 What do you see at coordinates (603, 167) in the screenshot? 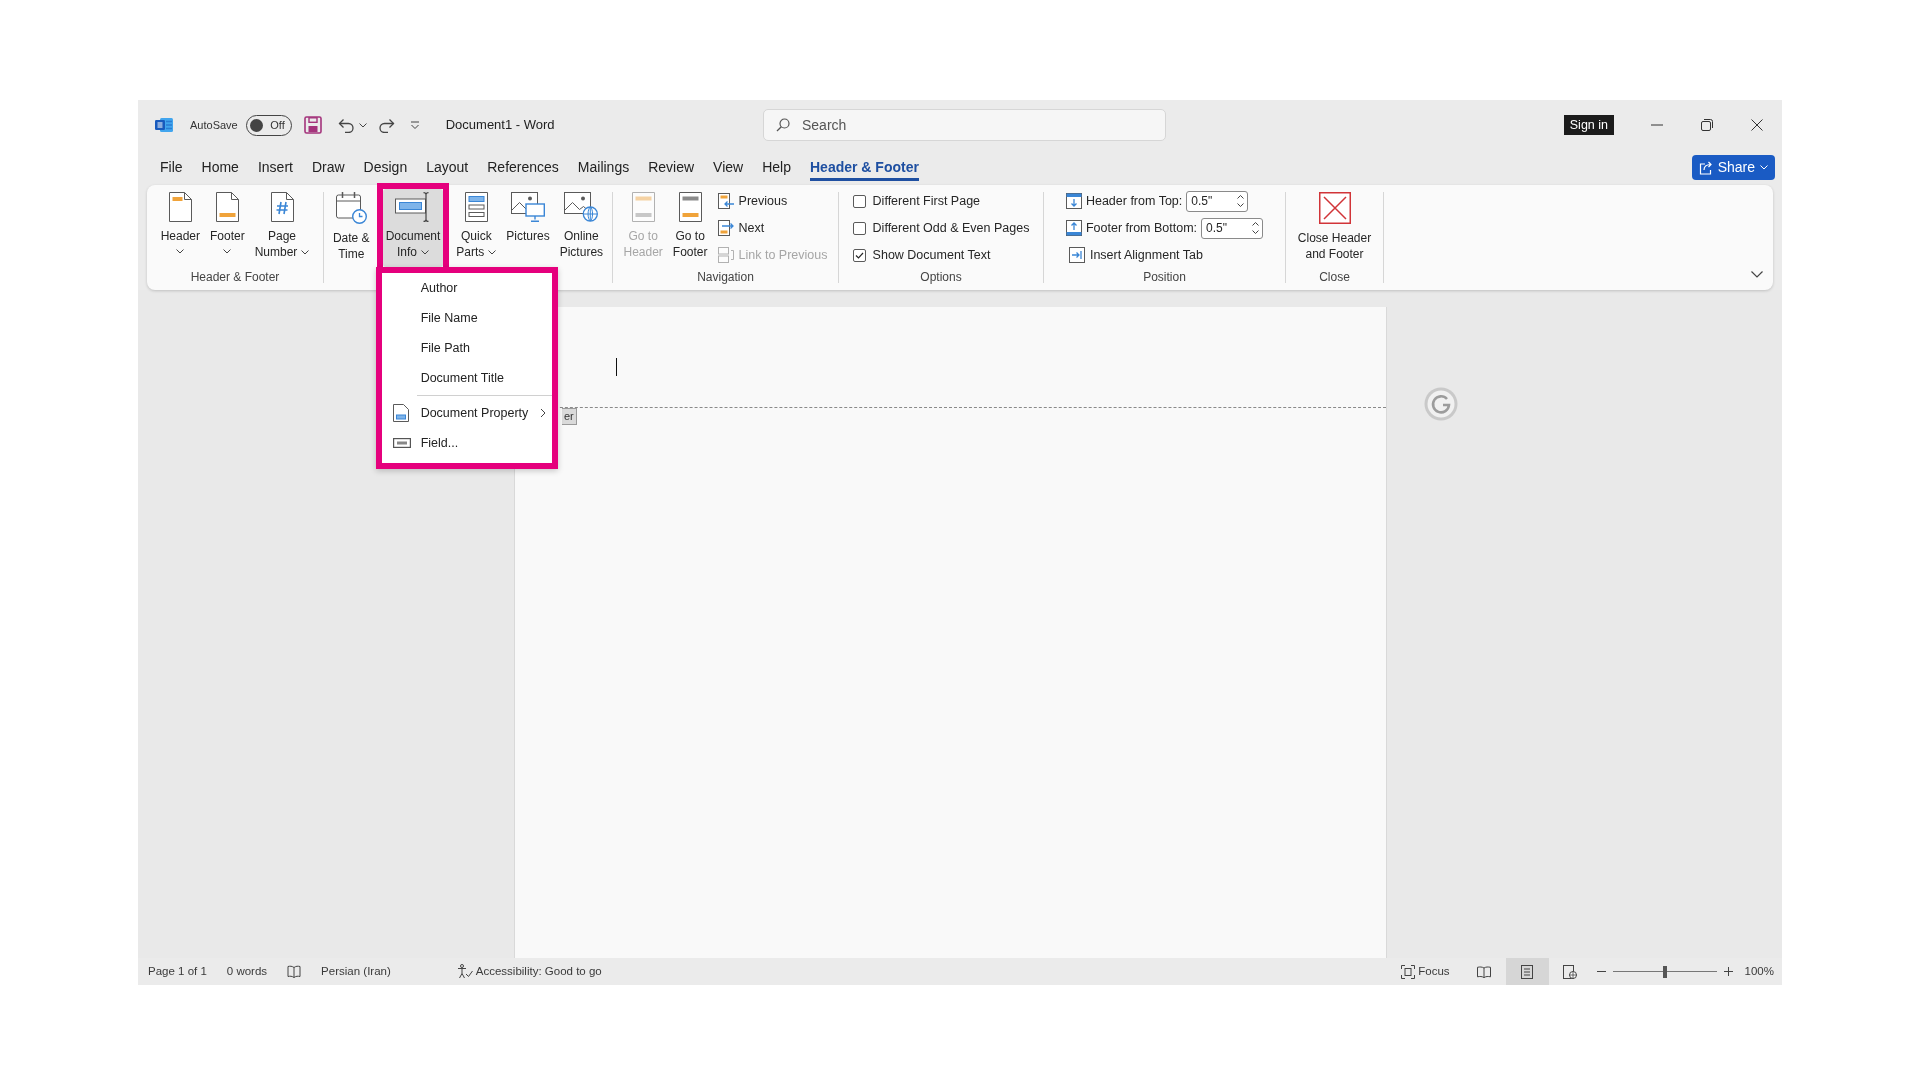
I see `menu-tab: Mailings` at bounding box center [603, 167].